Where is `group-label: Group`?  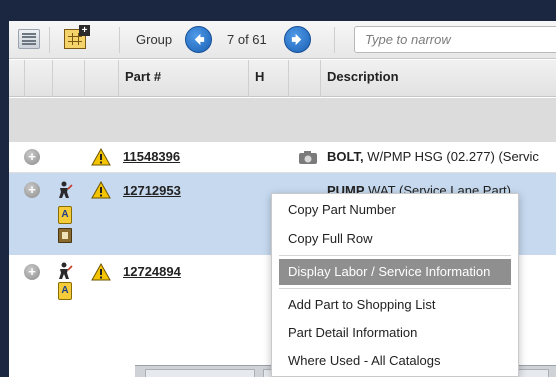 group-label: Group is located at coordinates (154, 39).